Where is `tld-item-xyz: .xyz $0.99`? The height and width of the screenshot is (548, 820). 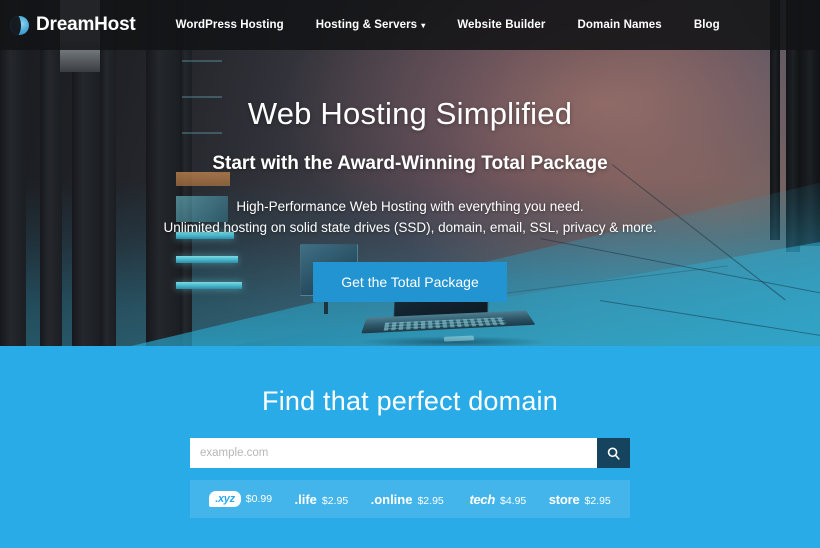 tld-item-xyz: .xyz $0.99 is located at coordinates (240, 499).